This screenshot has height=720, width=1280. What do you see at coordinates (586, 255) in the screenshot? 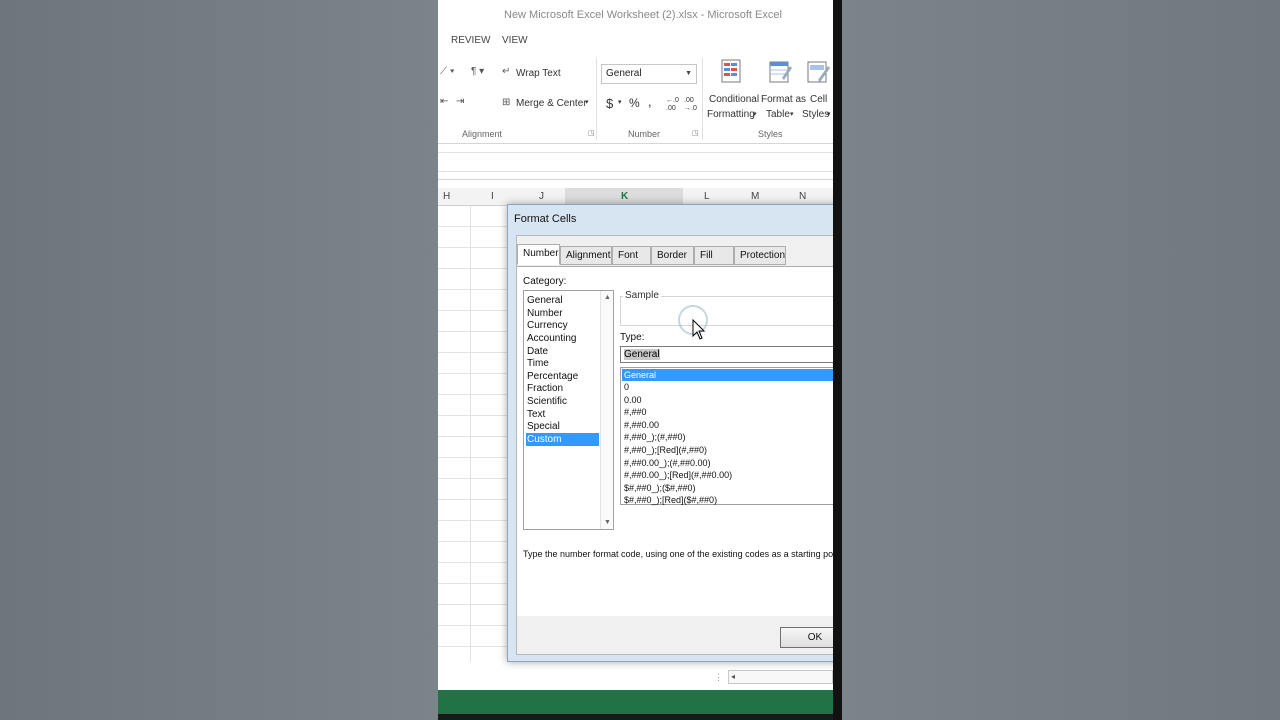
I see `tab-alignment: Alignment` at bounding box center [586, 255].